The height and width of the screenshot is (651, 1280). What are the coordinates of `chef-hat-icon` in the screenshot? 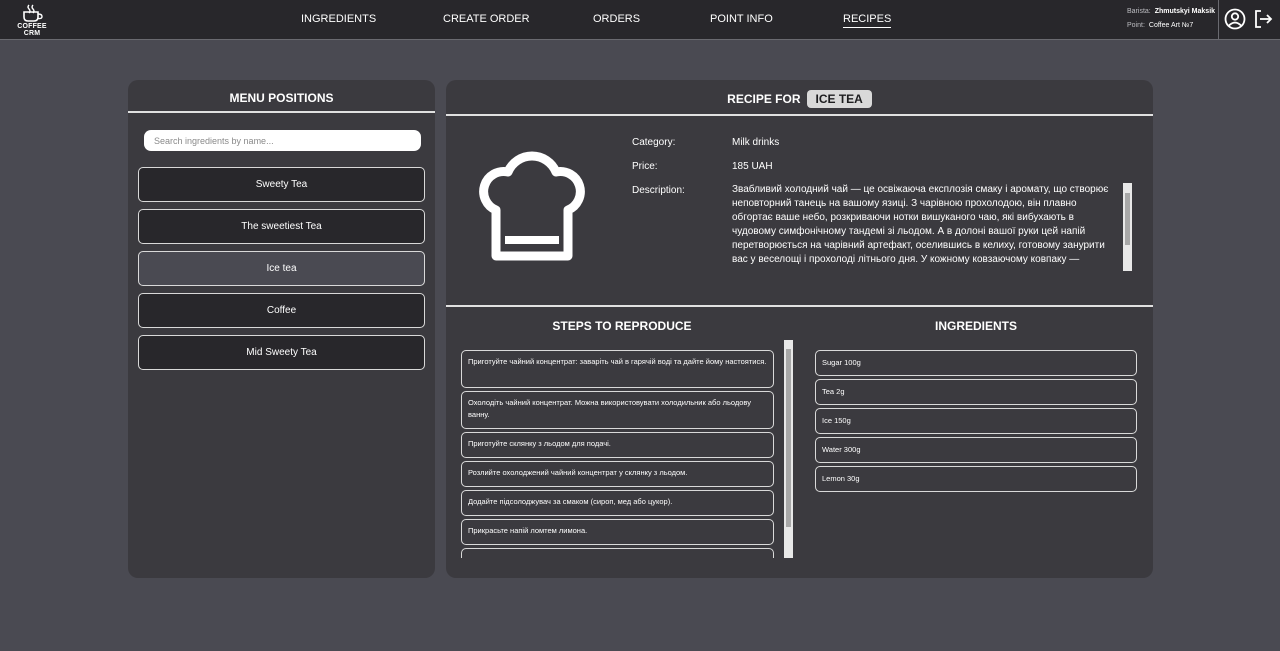 It's located at (532, 206).